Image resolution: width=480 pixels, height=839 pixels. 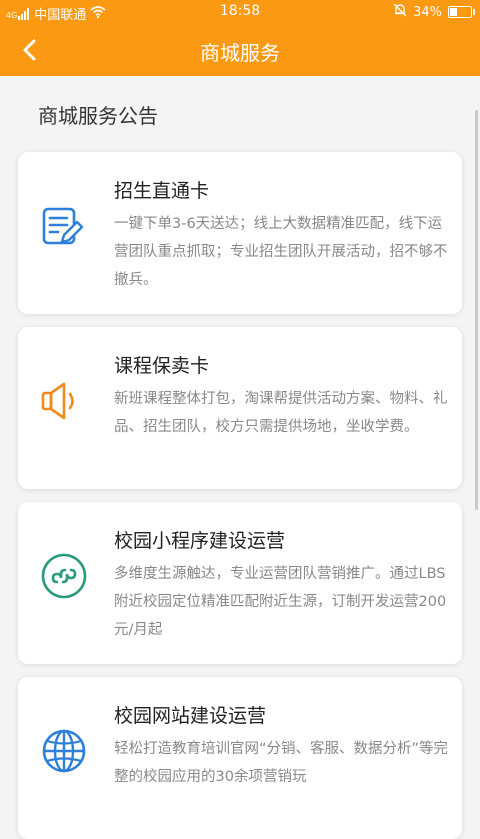 What do you see at coordinates (400, 12) in the screenshot?
I see `mute-bell-icon` at bounding box center [400, 12].